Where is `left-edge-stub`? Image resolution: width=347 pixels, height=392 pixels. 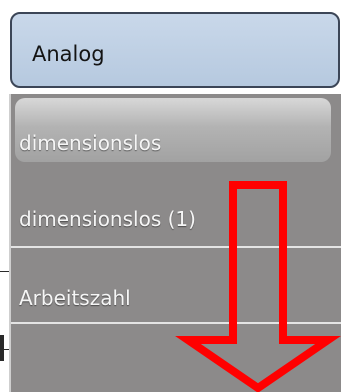
left-edge-stub is located at coordinates (2, 348).